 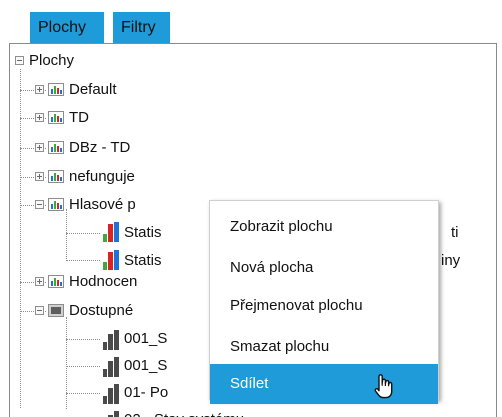 I want to click on tree-item-hlasove: Hlasové p, so click(x=102, y=205).